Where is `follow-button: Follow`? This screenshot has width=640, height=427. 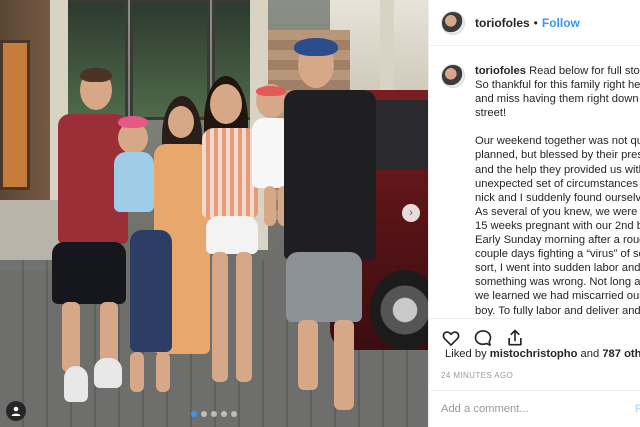 follow-button: Follow is located at coordinates (561, 23).